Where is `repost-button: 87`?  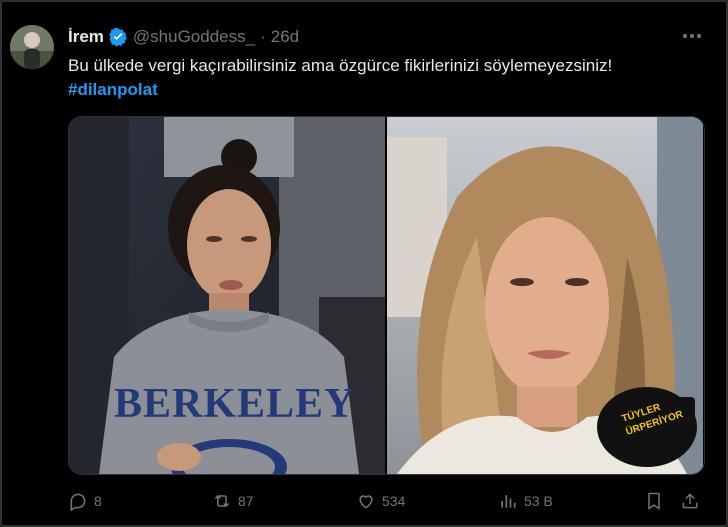 repost-button: 87 is located at coordinates (233, 501).